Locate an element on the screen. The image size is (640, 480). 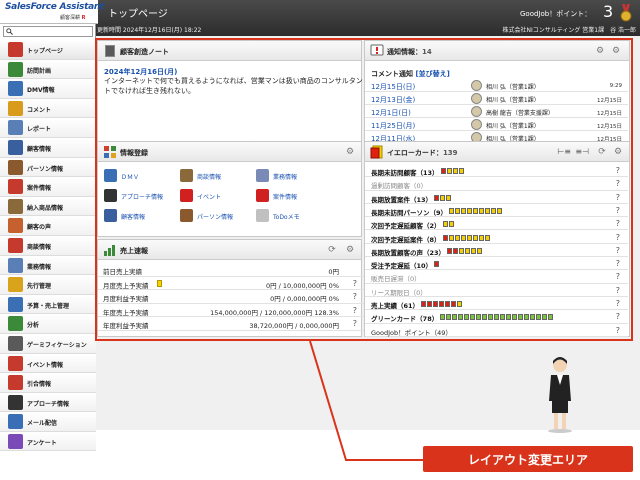
sidebar-item-graph: 予算・売上管理 is located at coordinates (48, 304).